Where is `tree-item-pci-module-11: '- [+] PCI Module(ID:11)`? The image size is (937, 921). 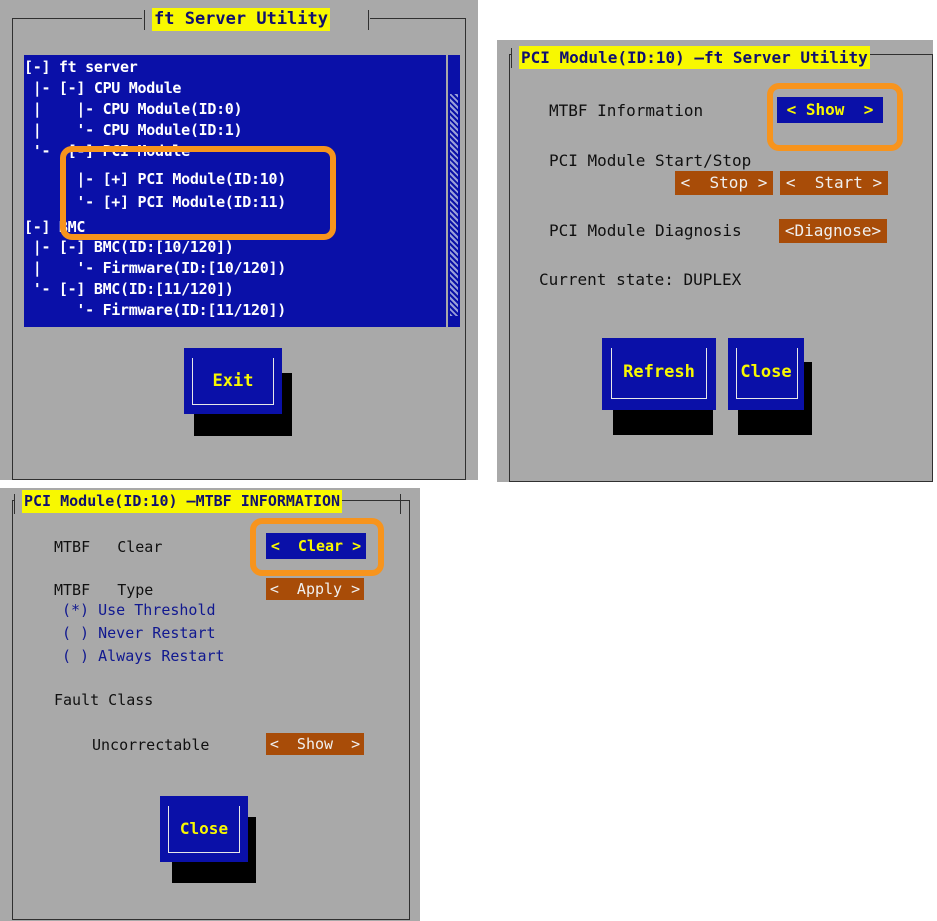 tree-item-pci-module-11: '- [+] PCI Module(ID:11) is located at coordinates (155, 202).